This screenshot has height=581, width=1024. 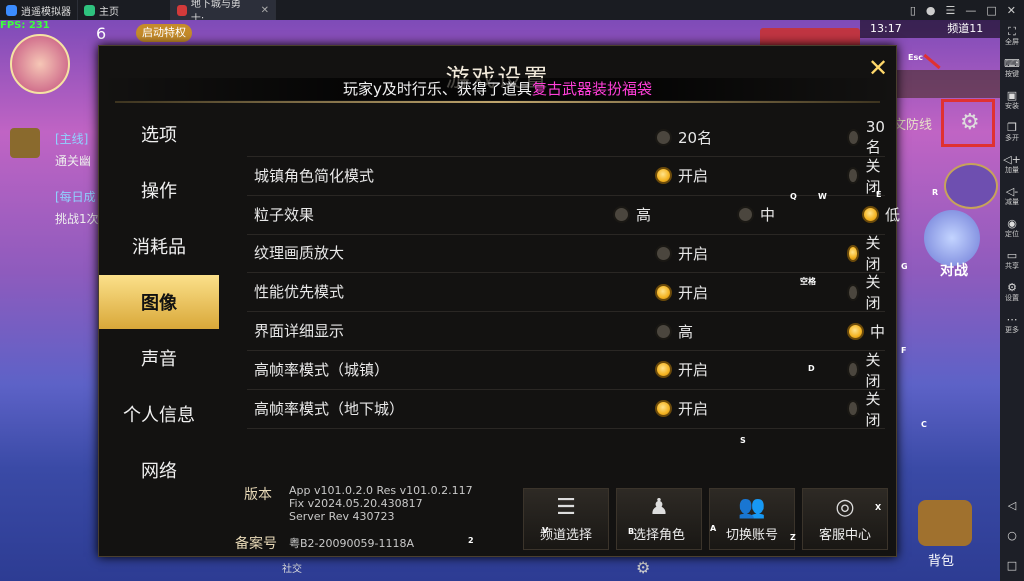 What do you see at coordinates (693, 370) in the screenshot?
I see `radio-label: 开启` at bounding box center [693, 370].